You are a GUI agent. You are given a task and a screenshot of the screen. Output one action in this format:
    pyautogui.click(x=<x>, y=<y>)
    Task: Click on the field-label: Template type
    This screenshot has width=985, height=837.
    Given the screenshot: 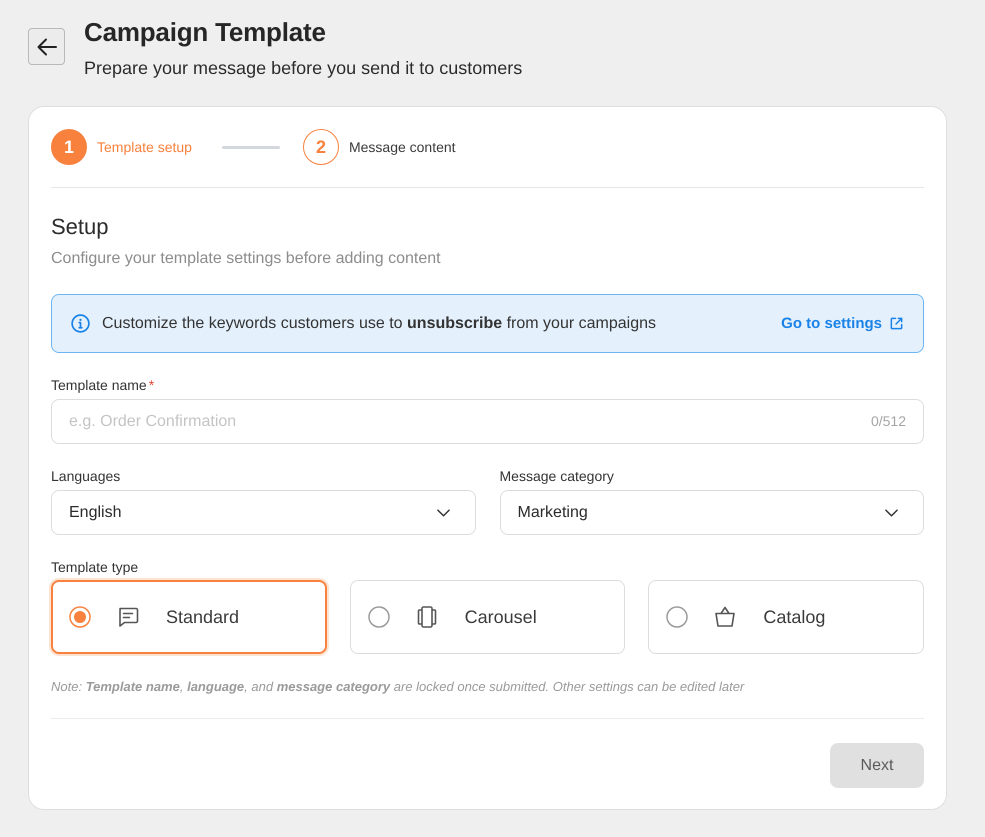 What is the action you would take?
    pyautogui.click(x=94, y=567)
    